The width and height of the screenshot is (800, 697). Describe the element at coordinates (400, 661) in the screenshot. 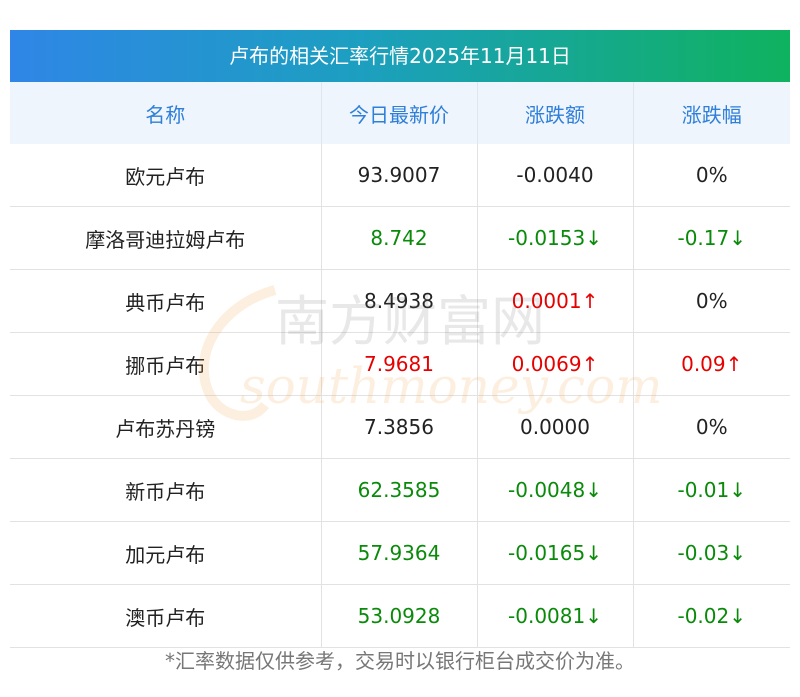

I see `disclaimer-footer: *汇率数据仅供参考，交易时以银行柜台成交价为准。` at that location.